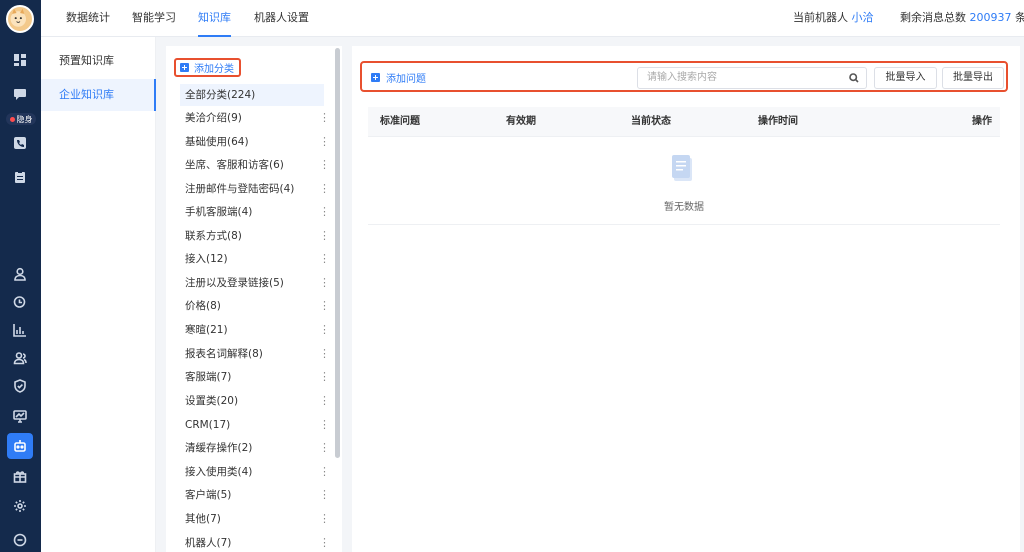 This screenshot has height=552, width=1024. I want to click on category-item: 设置类(20) ⋮, so click(255, 401).